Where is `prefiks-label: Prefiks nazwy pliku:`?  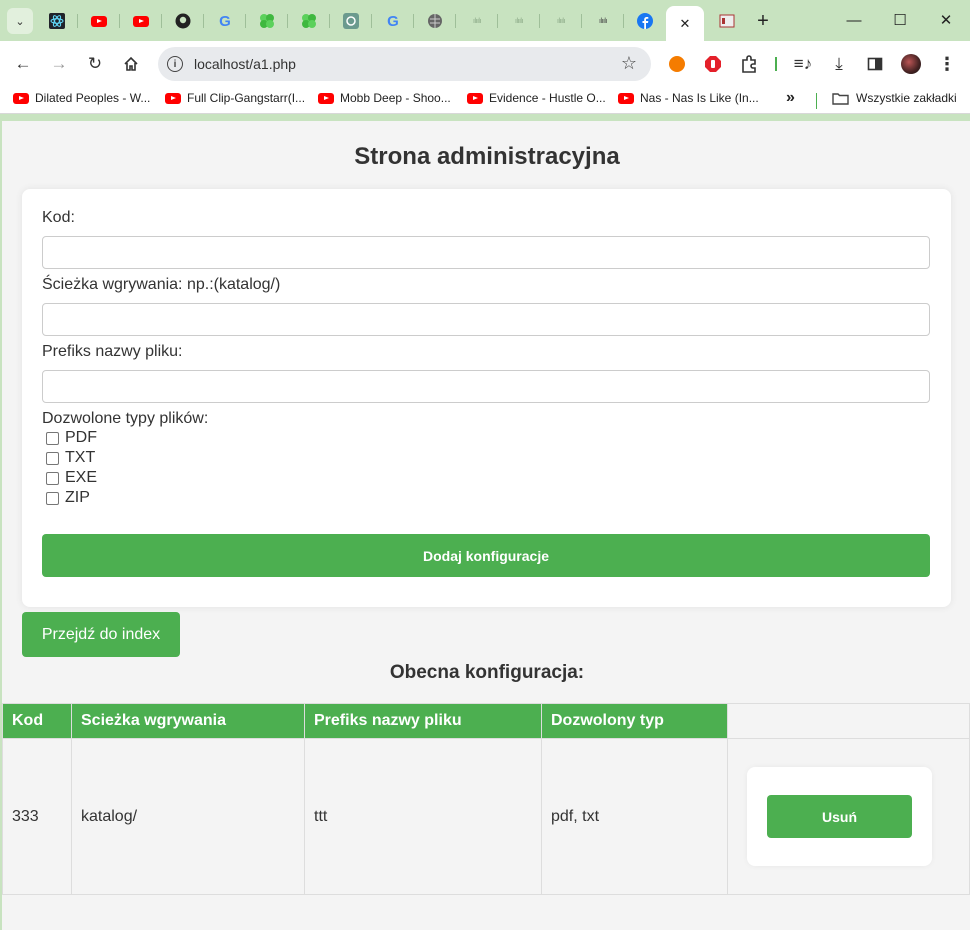
prefiks-label: Prefiks nazwy pliku: is located at coordinates (112, 351).